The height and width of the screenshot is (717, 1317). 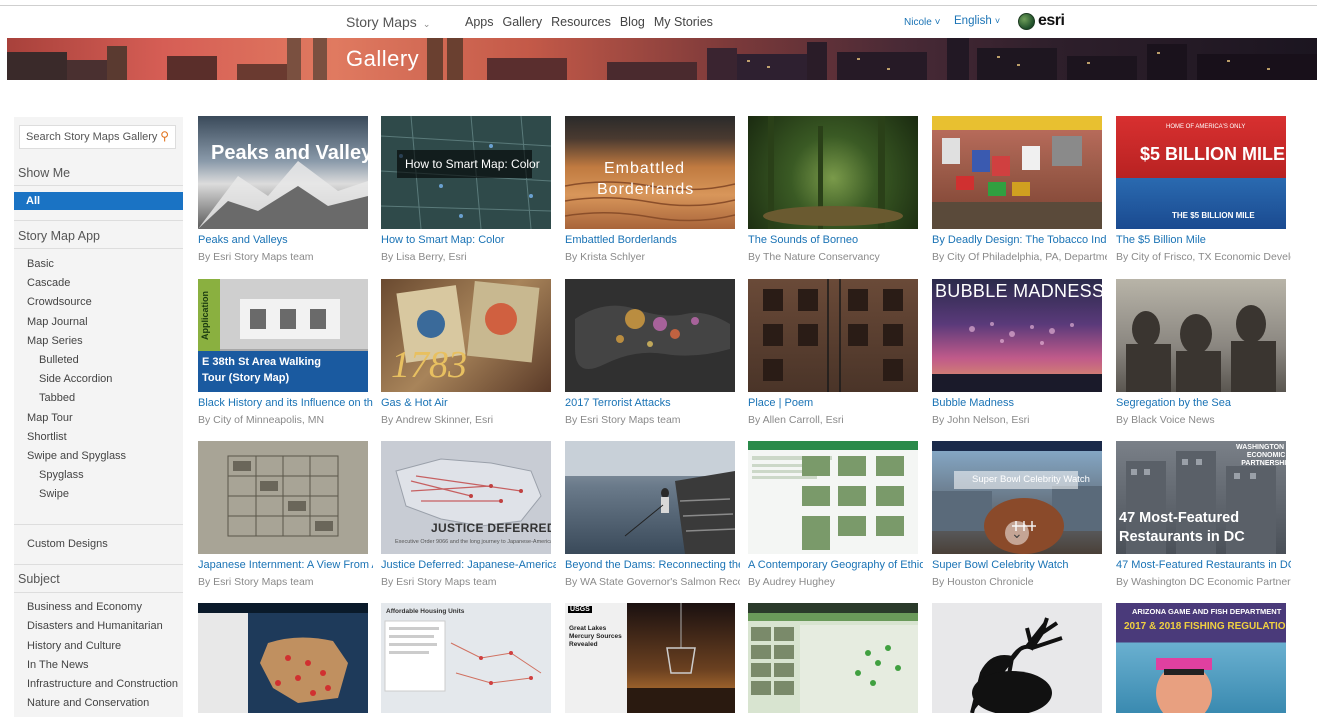 What do you see at coordinates (57, 322) in the screenshot?
I see `app-filter-map-journal: Map Journal` at bounding box center [57, 322].